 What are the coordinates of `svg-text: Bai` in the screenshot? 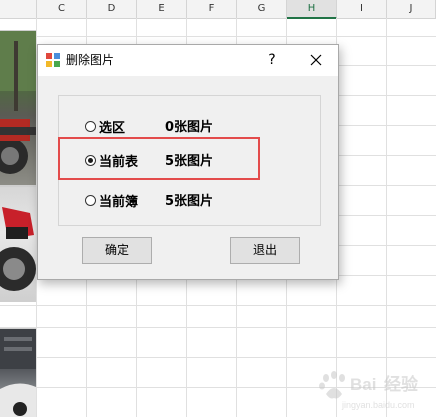 It's located at (363, 384).